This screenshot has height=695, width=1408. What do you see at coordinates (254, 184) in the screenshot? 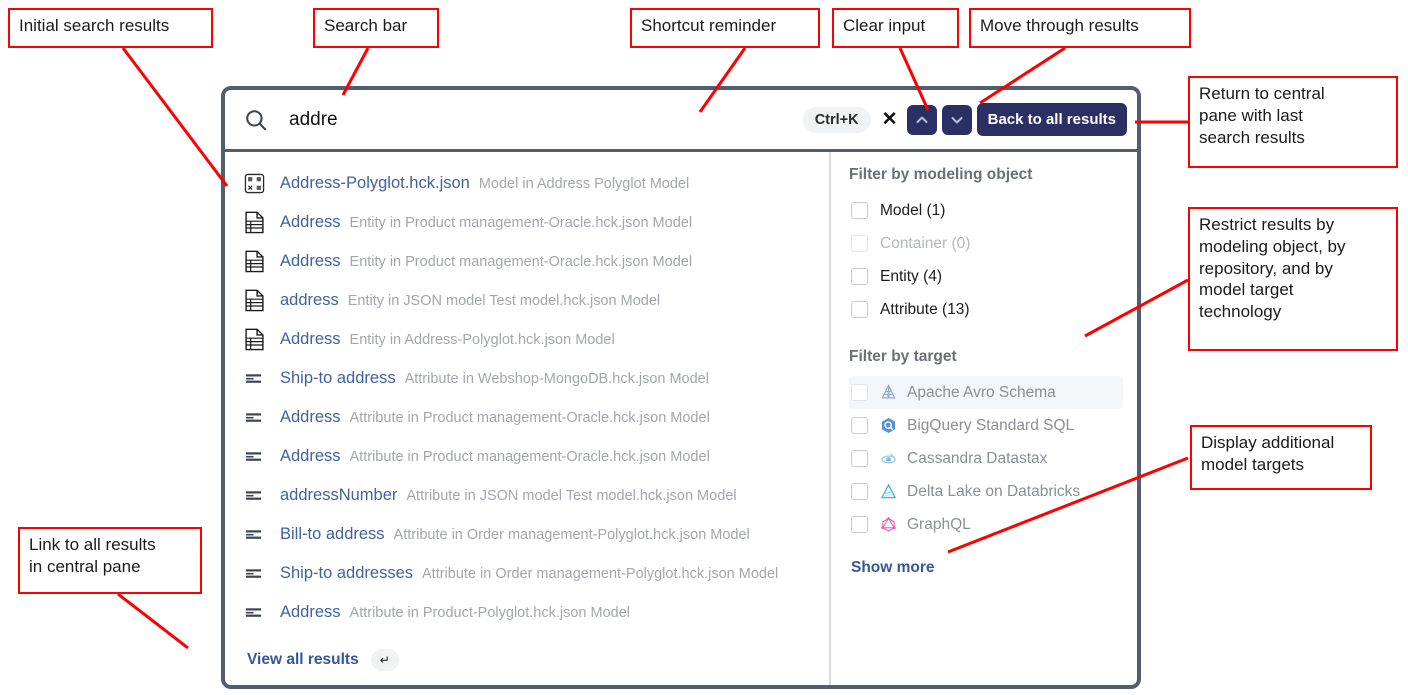
I see `model-icon` at bounding box center [254, 184].